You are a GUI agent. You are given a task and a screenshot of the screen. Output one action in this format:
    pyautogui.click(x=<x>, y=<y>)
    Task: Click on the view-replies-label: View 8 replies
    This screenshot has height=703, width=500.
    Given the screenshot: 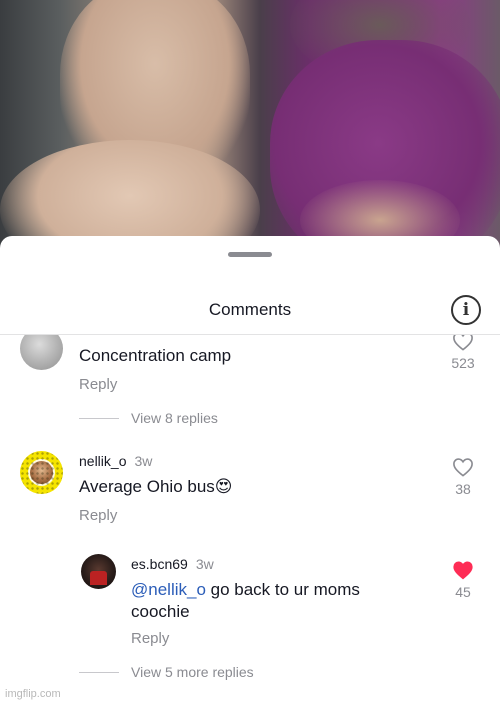 What is the action you would take?
    pyautogui.click(x=174, y=418)
    